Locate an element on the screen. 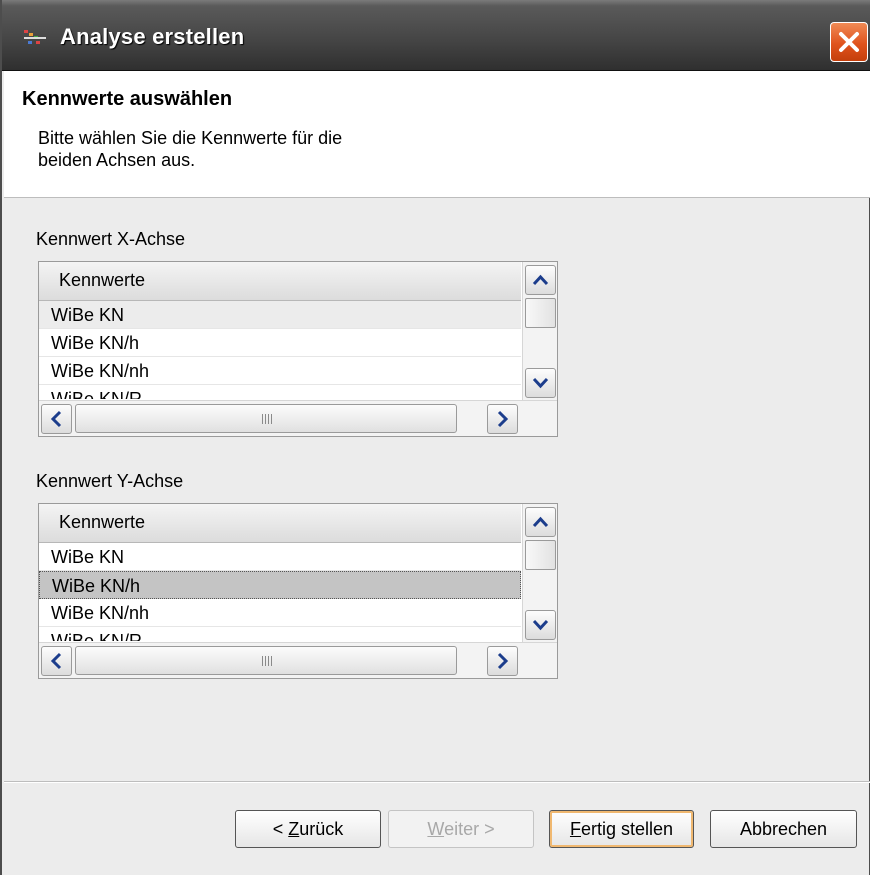 The height and width of the screenshot is (875, 870). window-title: Analyse erstellen is located at coordinates (152, 36).